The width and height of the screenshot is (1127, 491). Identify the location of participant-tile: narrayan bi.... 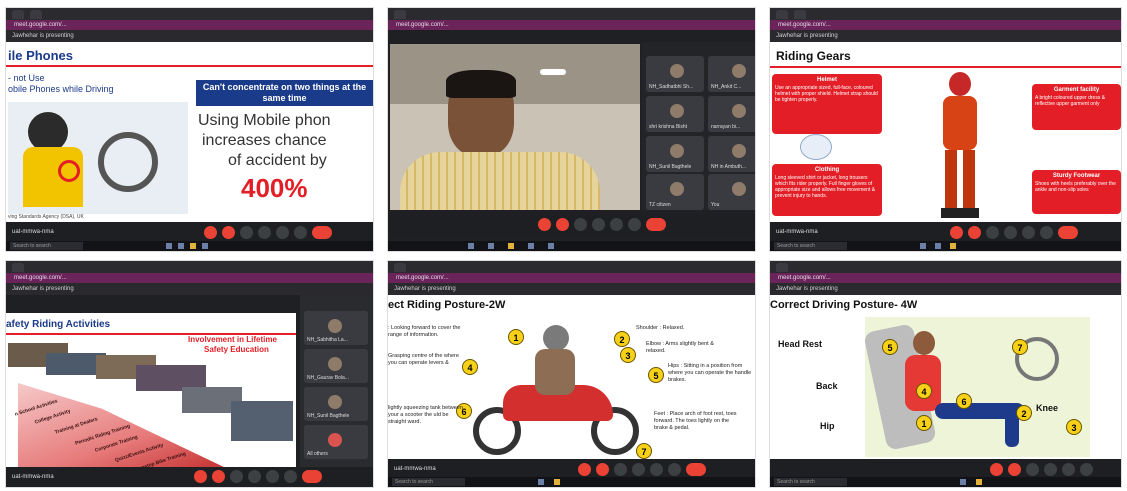
(731, 114).